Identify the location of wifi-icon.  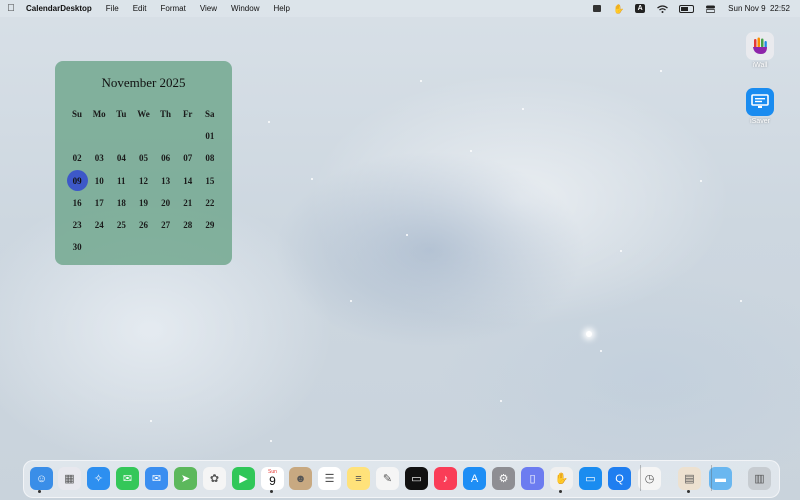
(663, 8).